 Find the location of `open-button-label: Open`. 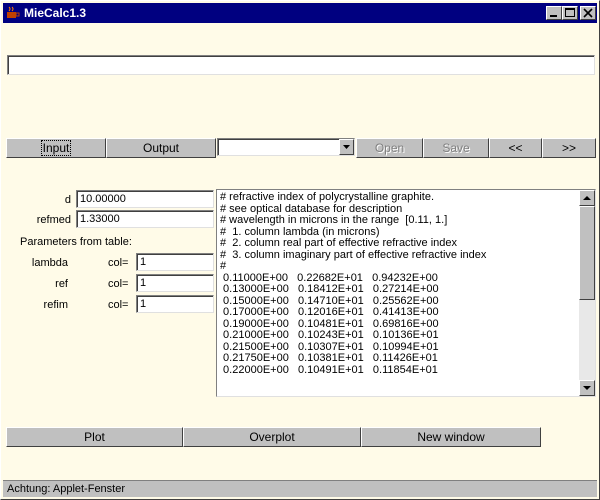

open-button-label: Open is located at coordinates (389, 148).